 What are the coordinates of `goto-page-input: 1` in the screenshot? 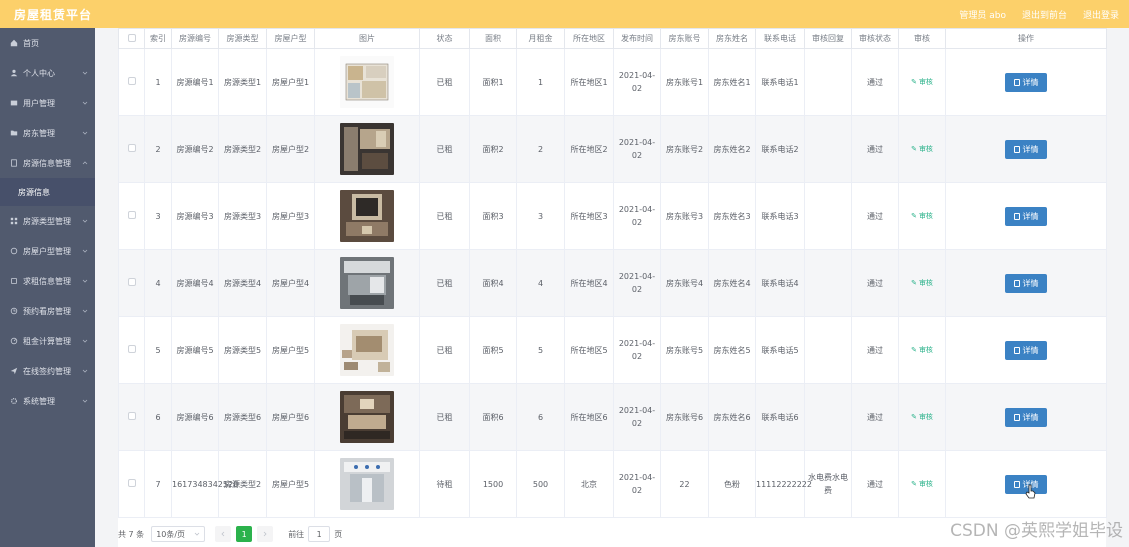 It's located at (319, 534).